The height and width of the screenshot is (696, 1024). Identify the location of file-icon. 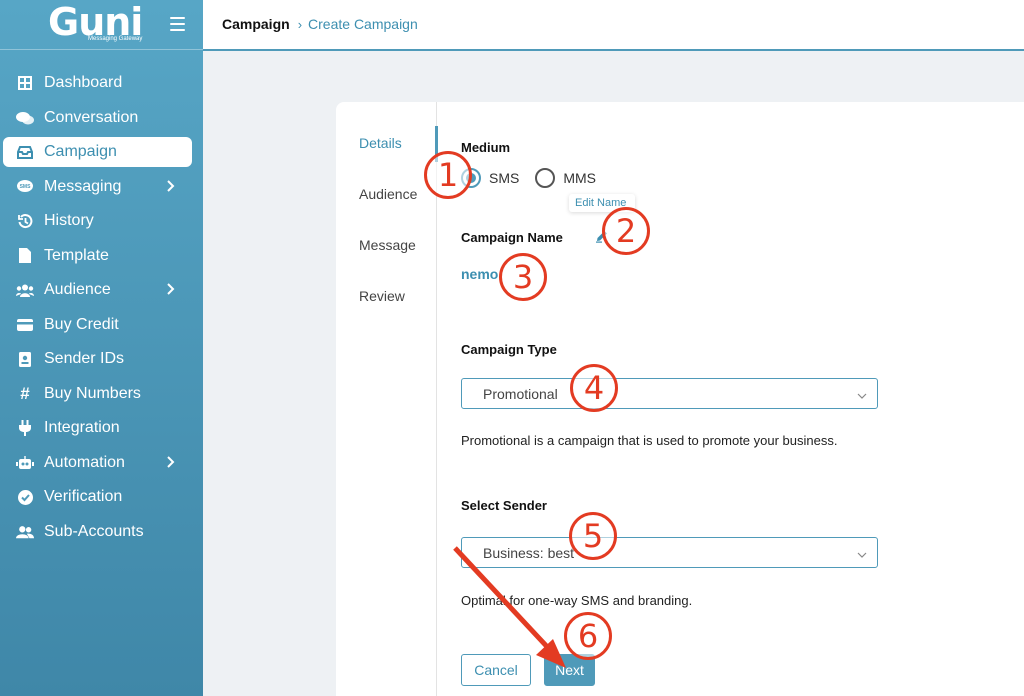
(25, 256).